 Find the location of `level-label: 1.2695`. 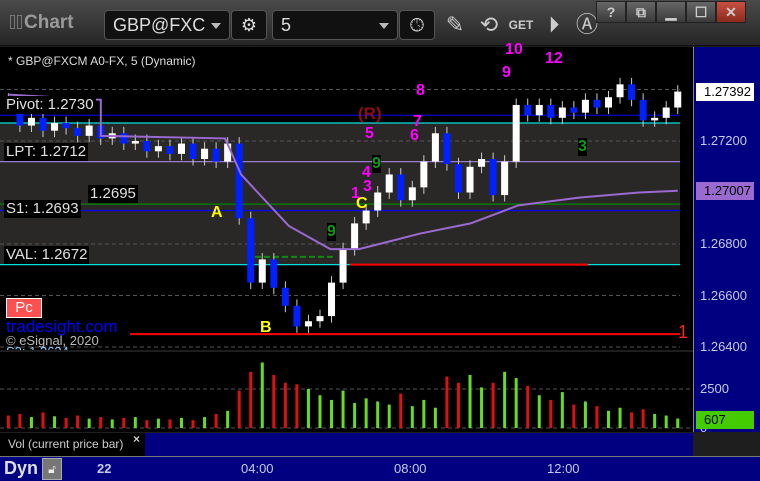

level-label: 1.2695 is located at coordinates (113, 194).